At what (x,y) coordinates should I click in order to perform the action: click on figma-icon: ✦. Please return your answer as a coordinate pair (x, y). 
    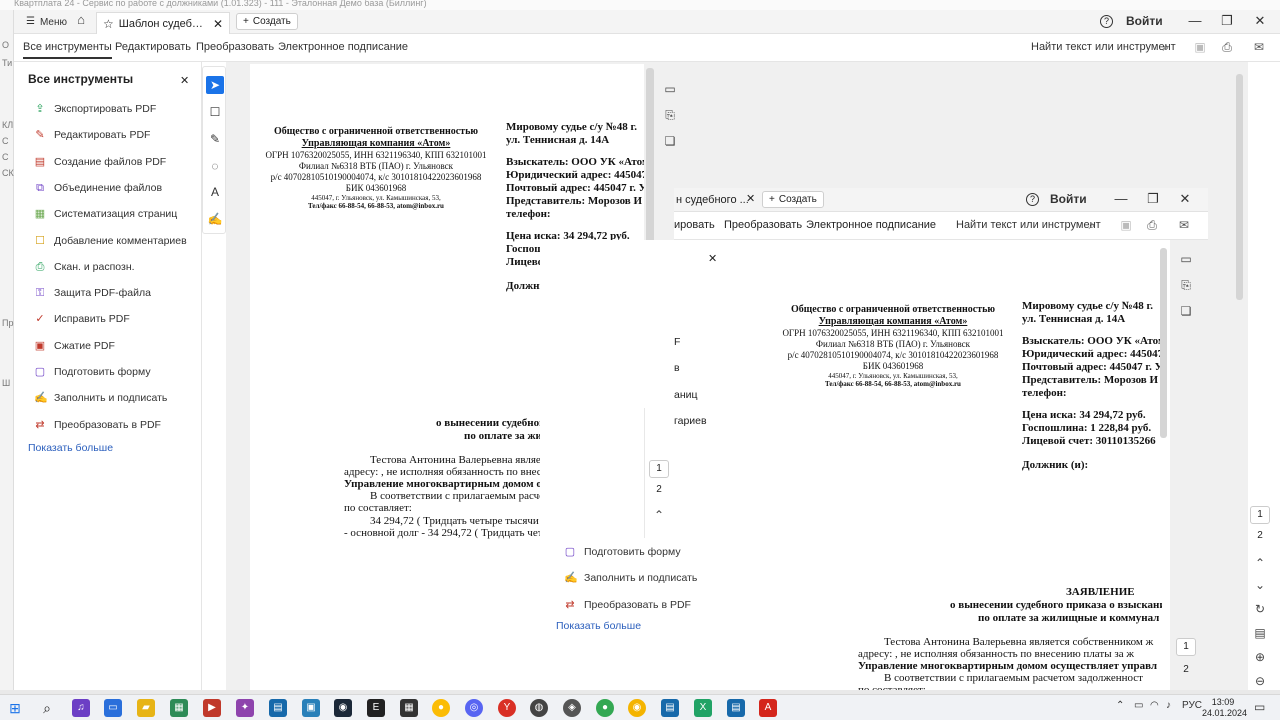
    Looking at the image, I should click on (245, 708).